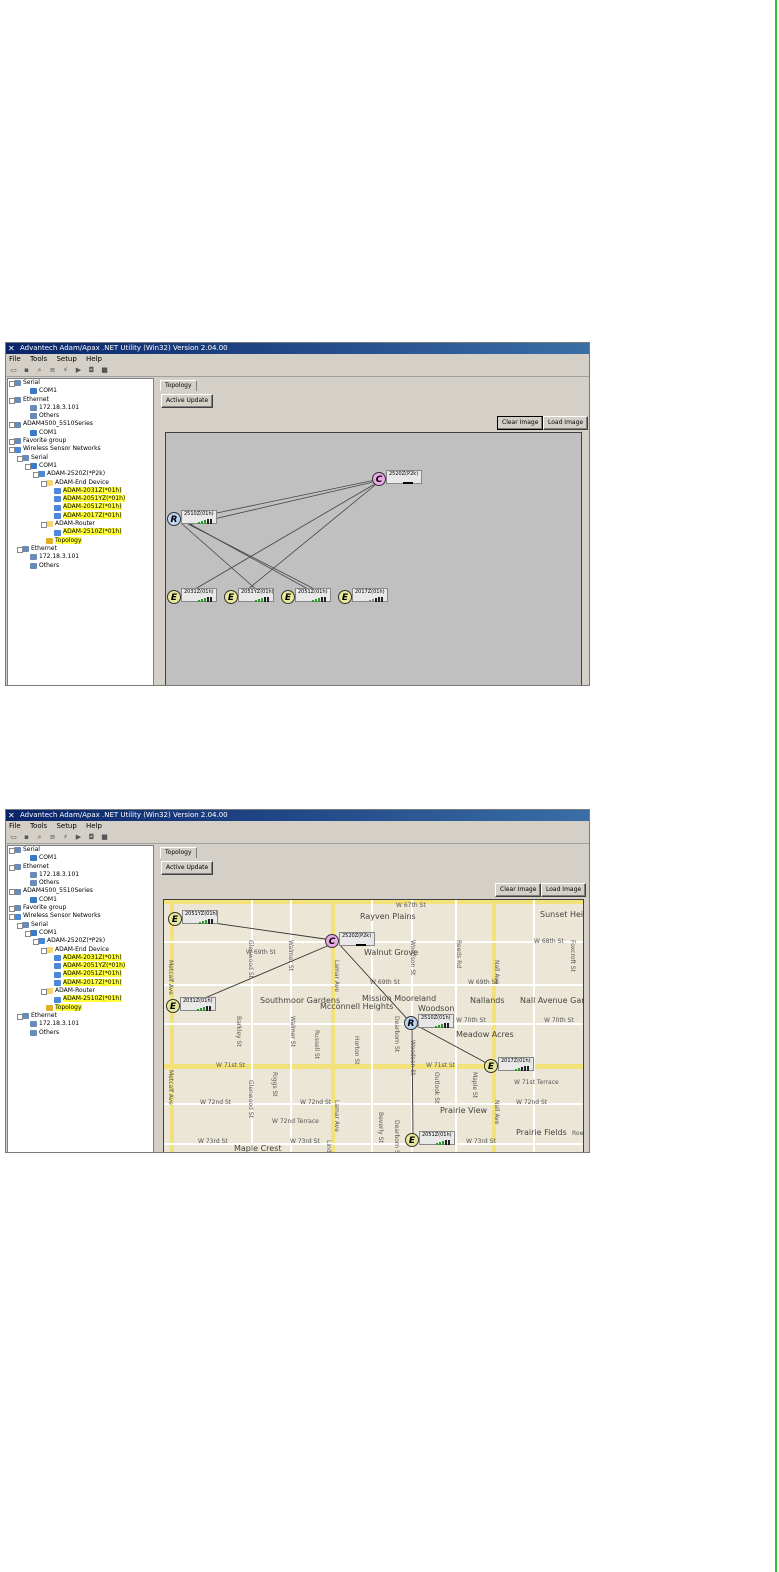 This screenshot has height=1572, width=779. Describe the element at coordinates (192, 1005) in the screenshot. I see `node-end-device-2: E 2031Z(01h)` at that location.